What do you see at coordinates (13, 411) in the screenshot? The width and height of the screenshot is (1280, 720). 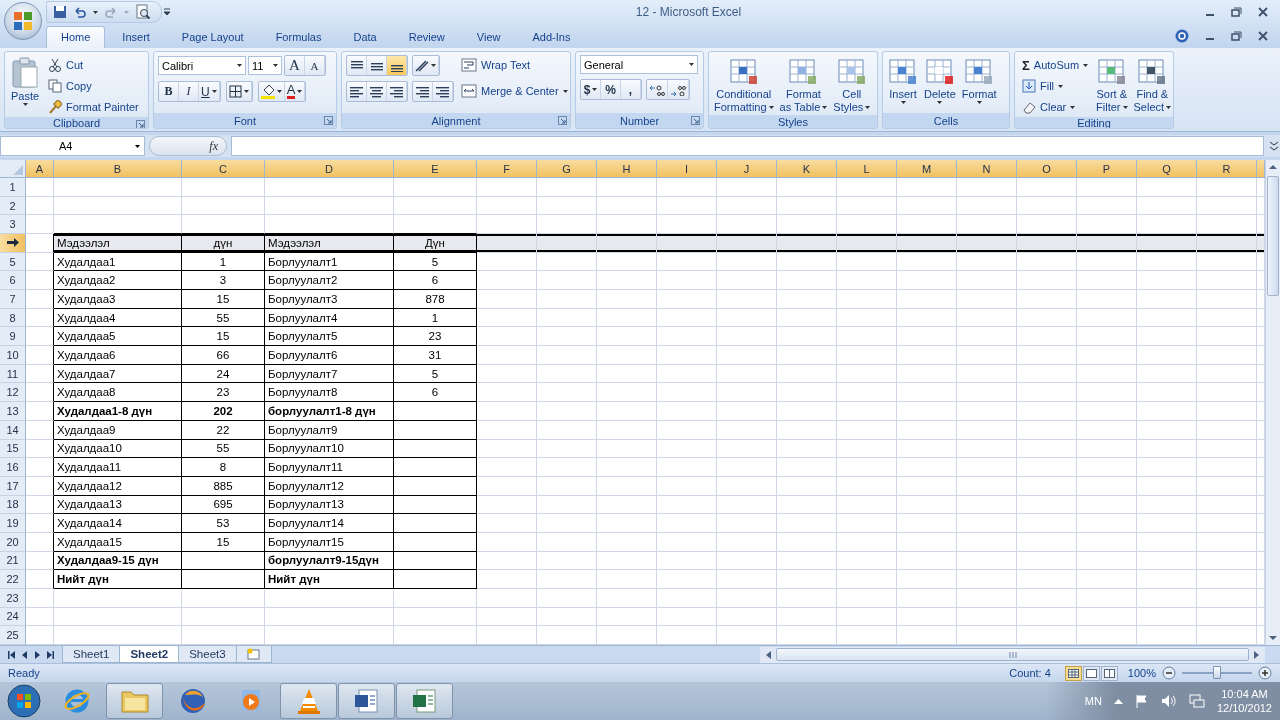 I see `row-header: 13` at bounding box center [13, 411].